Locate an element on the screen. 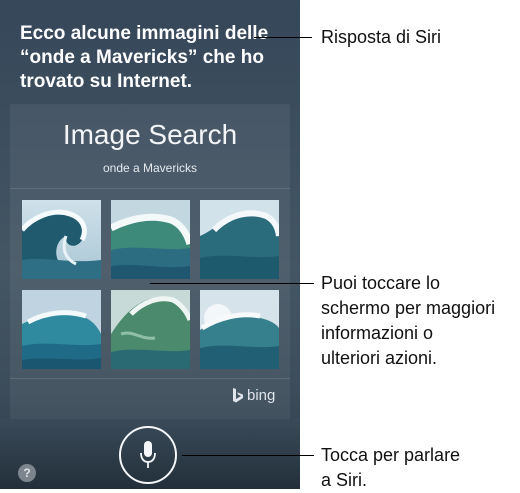  callout-screen-line-3: informazioni o is located at coordinates (377, 333).